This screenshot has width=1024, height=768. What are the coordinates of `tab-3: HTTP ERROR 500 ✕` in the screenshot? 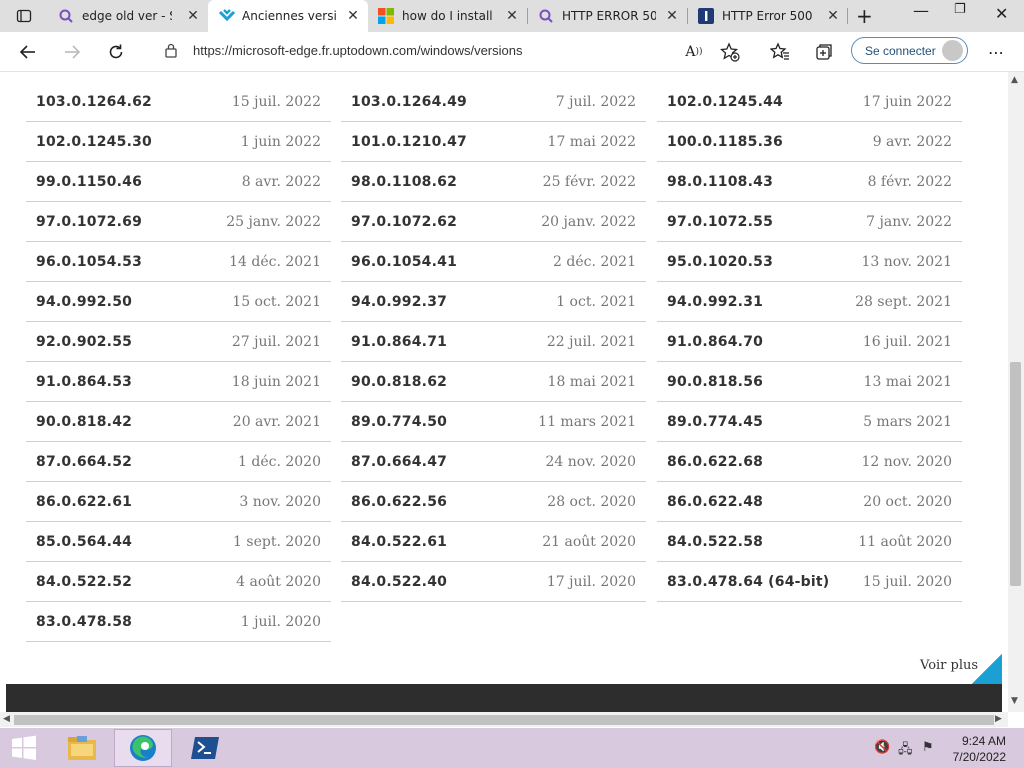 It's located at (607, 16).